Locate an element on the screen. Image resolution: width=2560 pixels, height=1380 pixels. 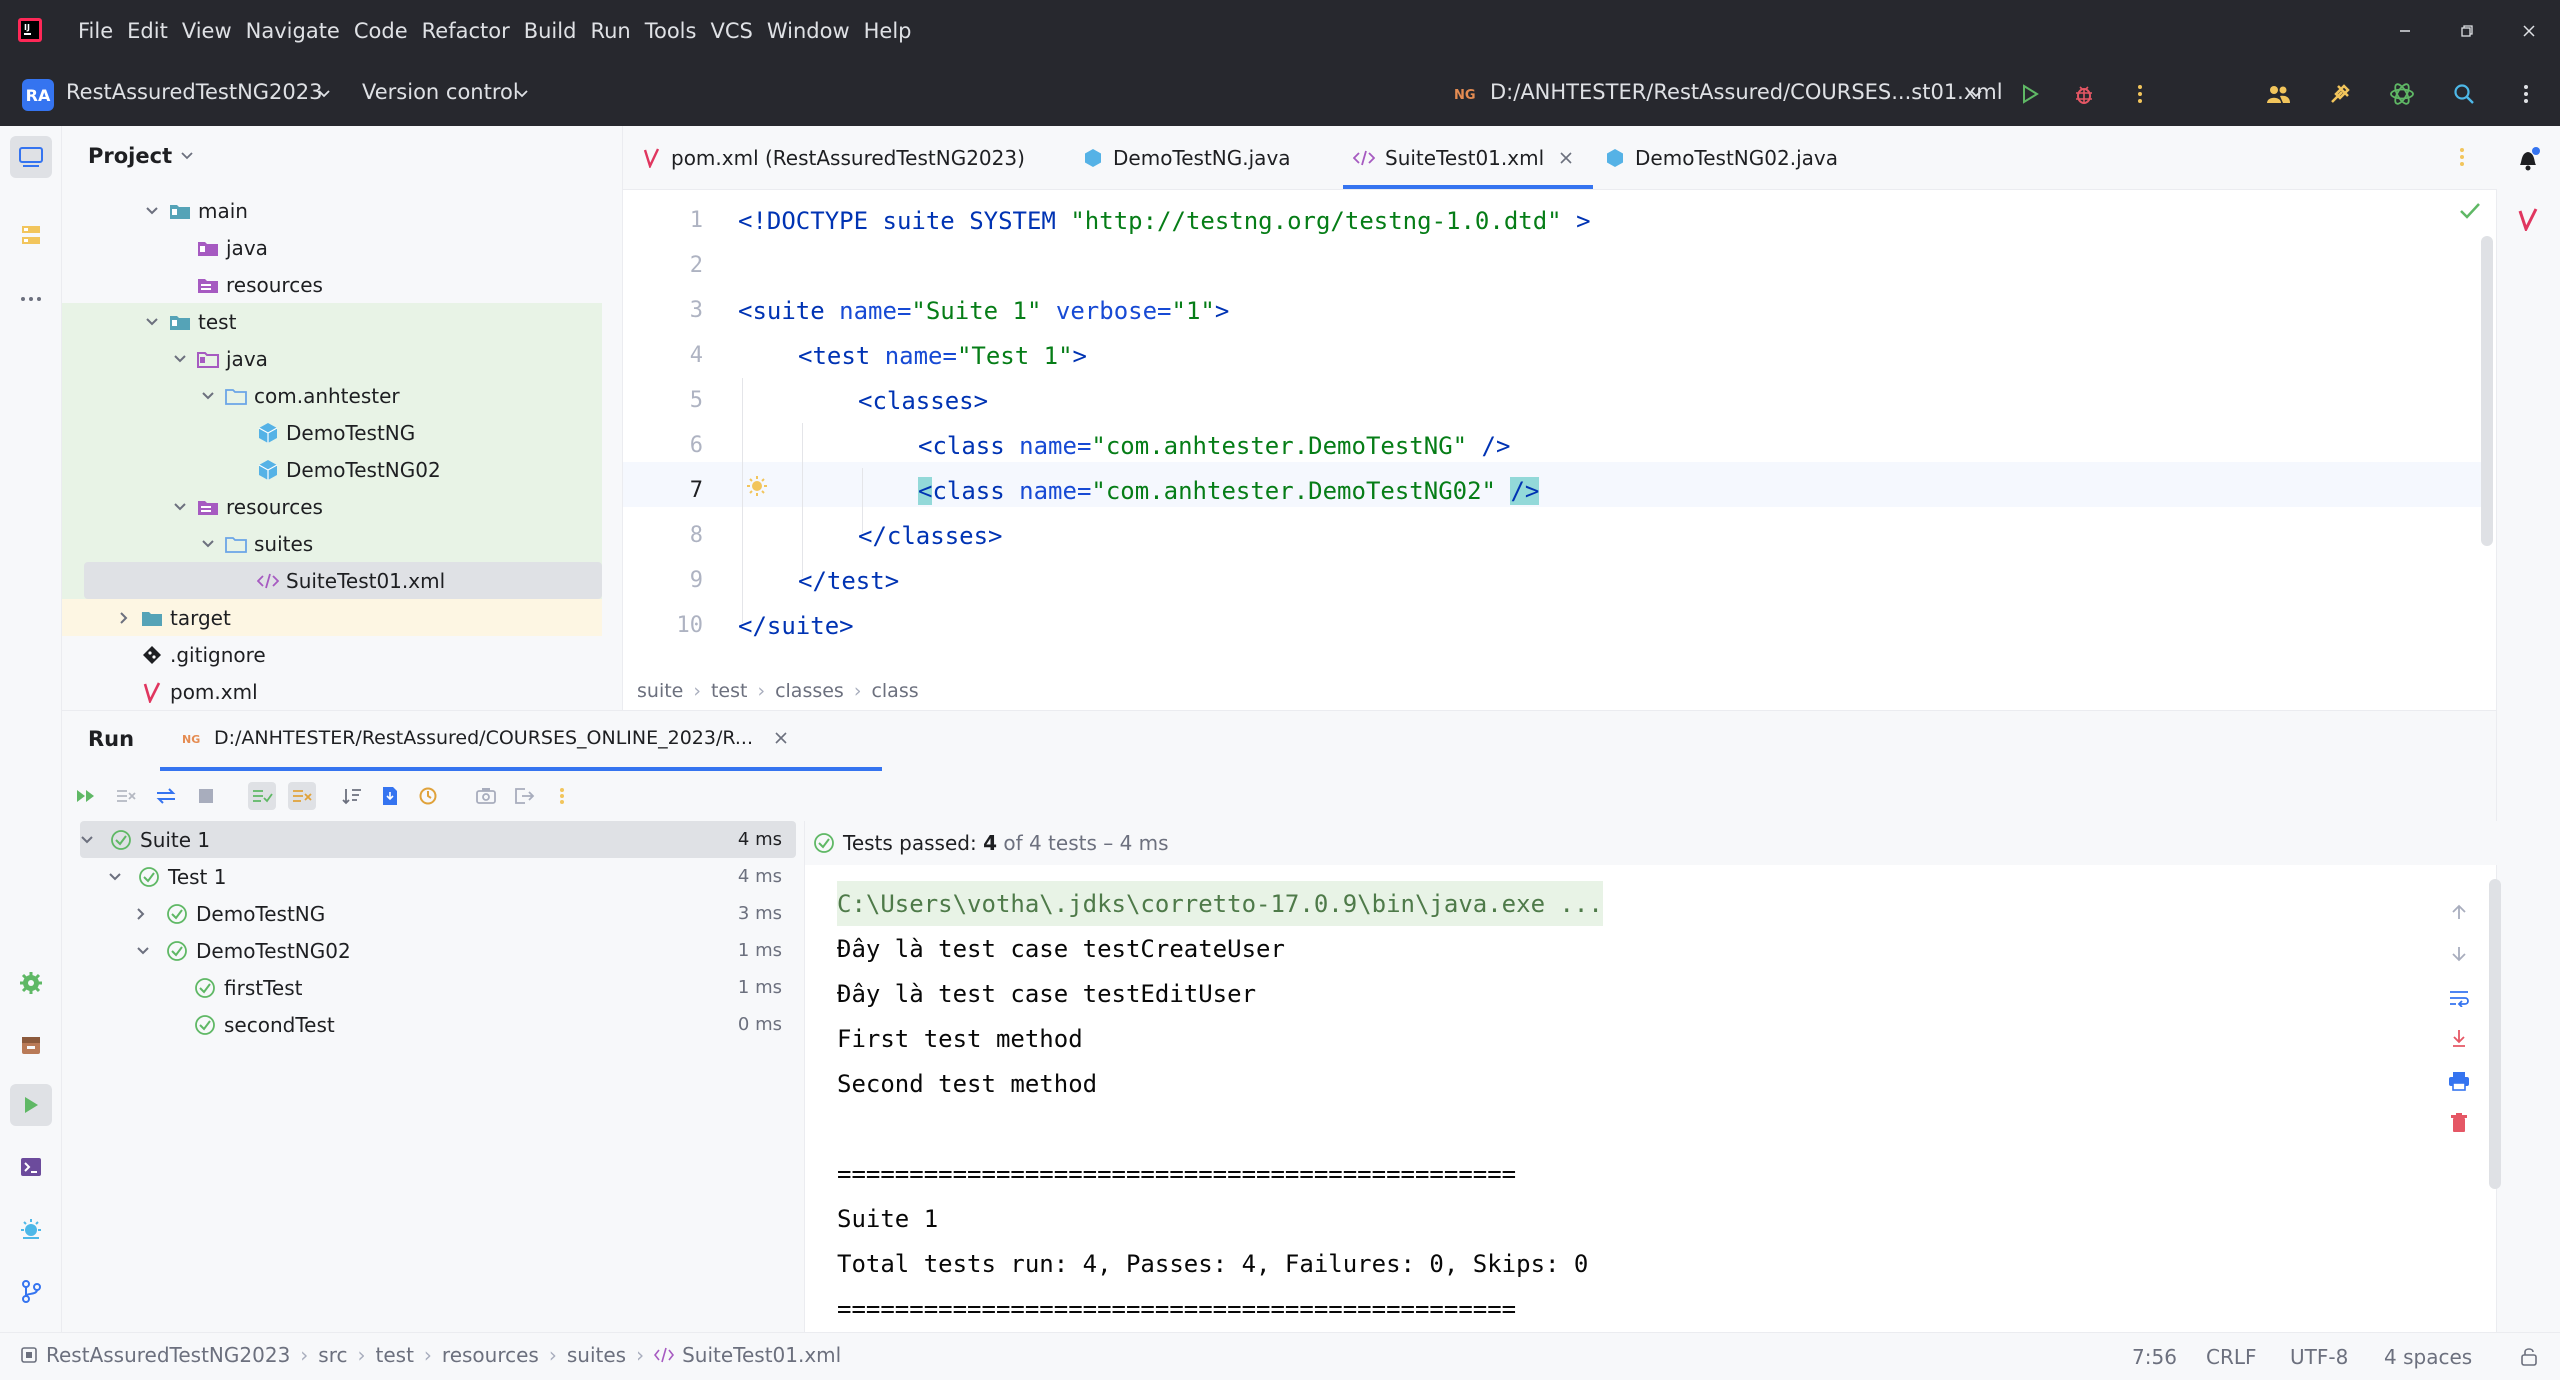
menu-window: Window is located at coordinates (808, 31).